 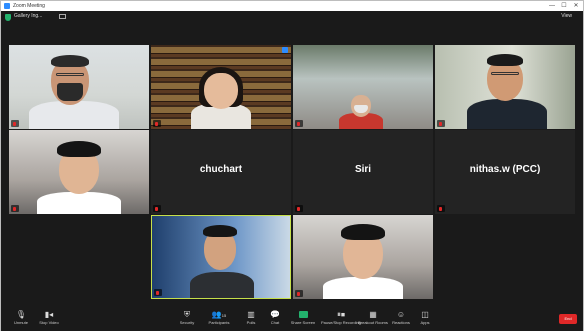 I want to click on share-screen-icon, so click(x=303, y=314).